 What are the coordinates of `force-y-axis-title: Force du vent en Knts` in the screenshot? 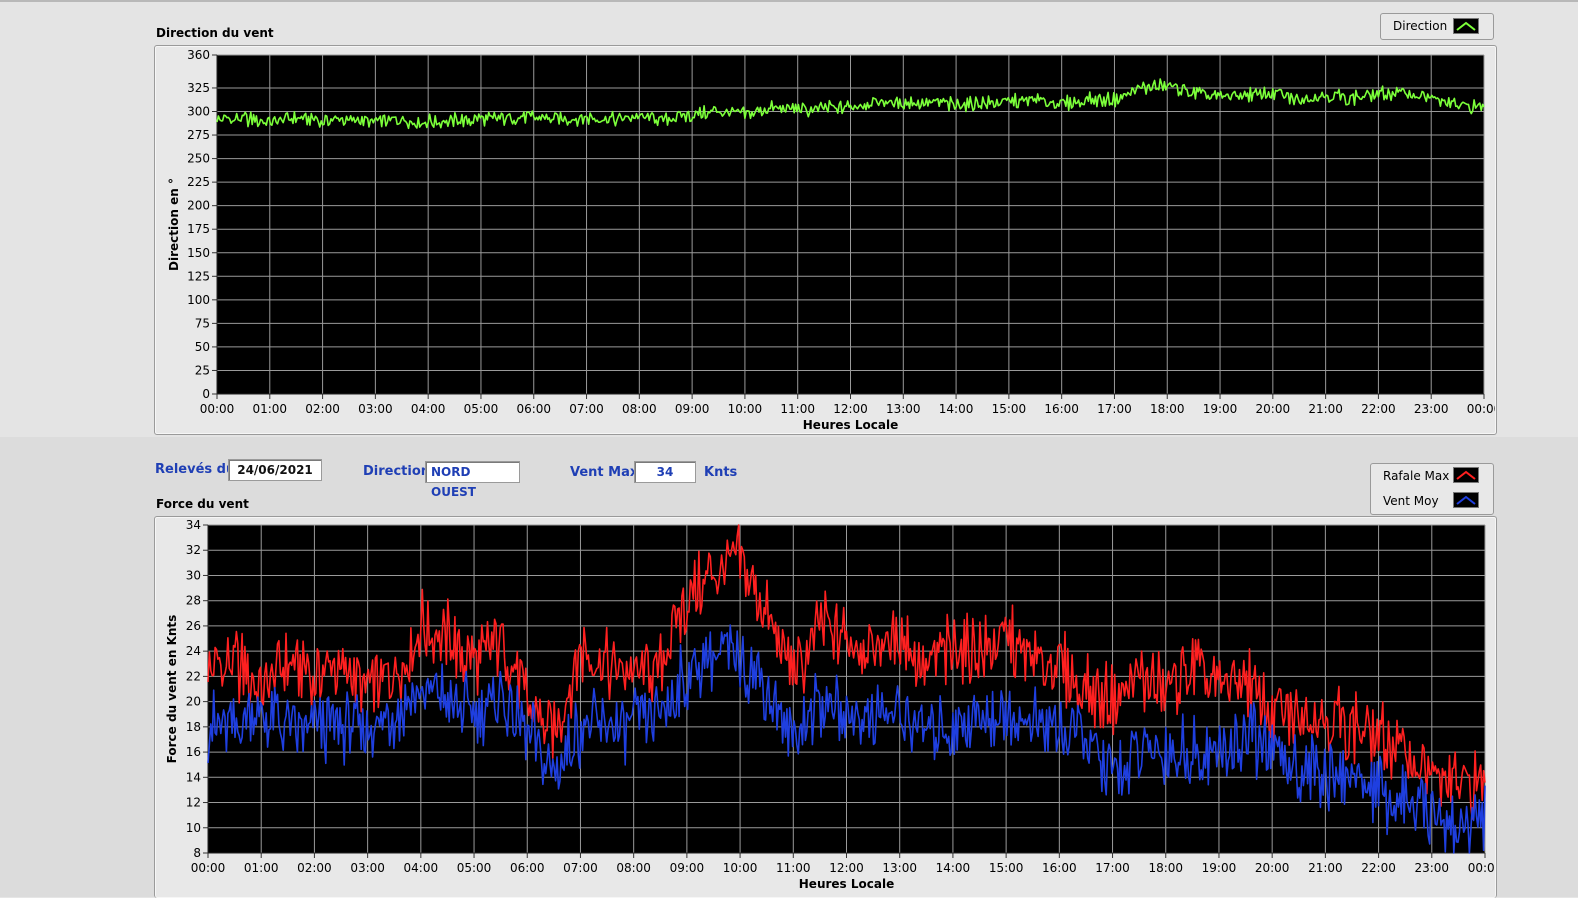 It's located at (172, 689).